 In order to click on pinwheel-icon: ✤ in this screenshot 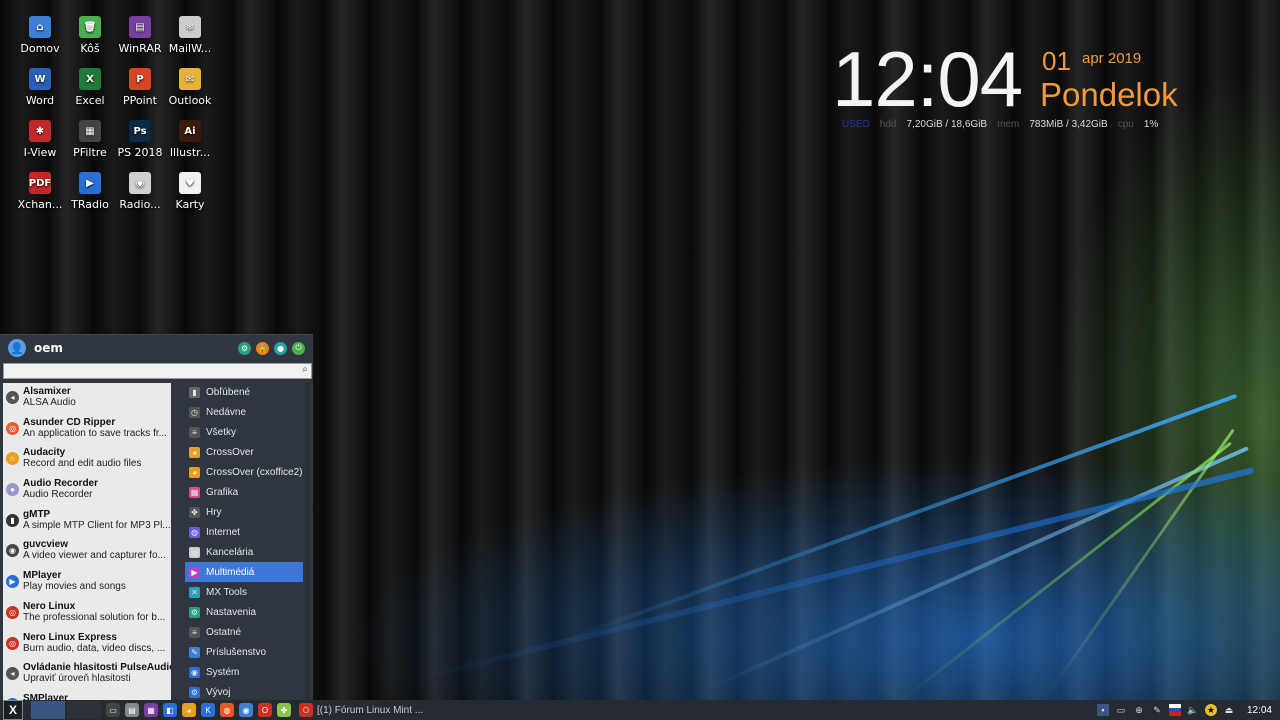, I will do `click(284, 710)`.